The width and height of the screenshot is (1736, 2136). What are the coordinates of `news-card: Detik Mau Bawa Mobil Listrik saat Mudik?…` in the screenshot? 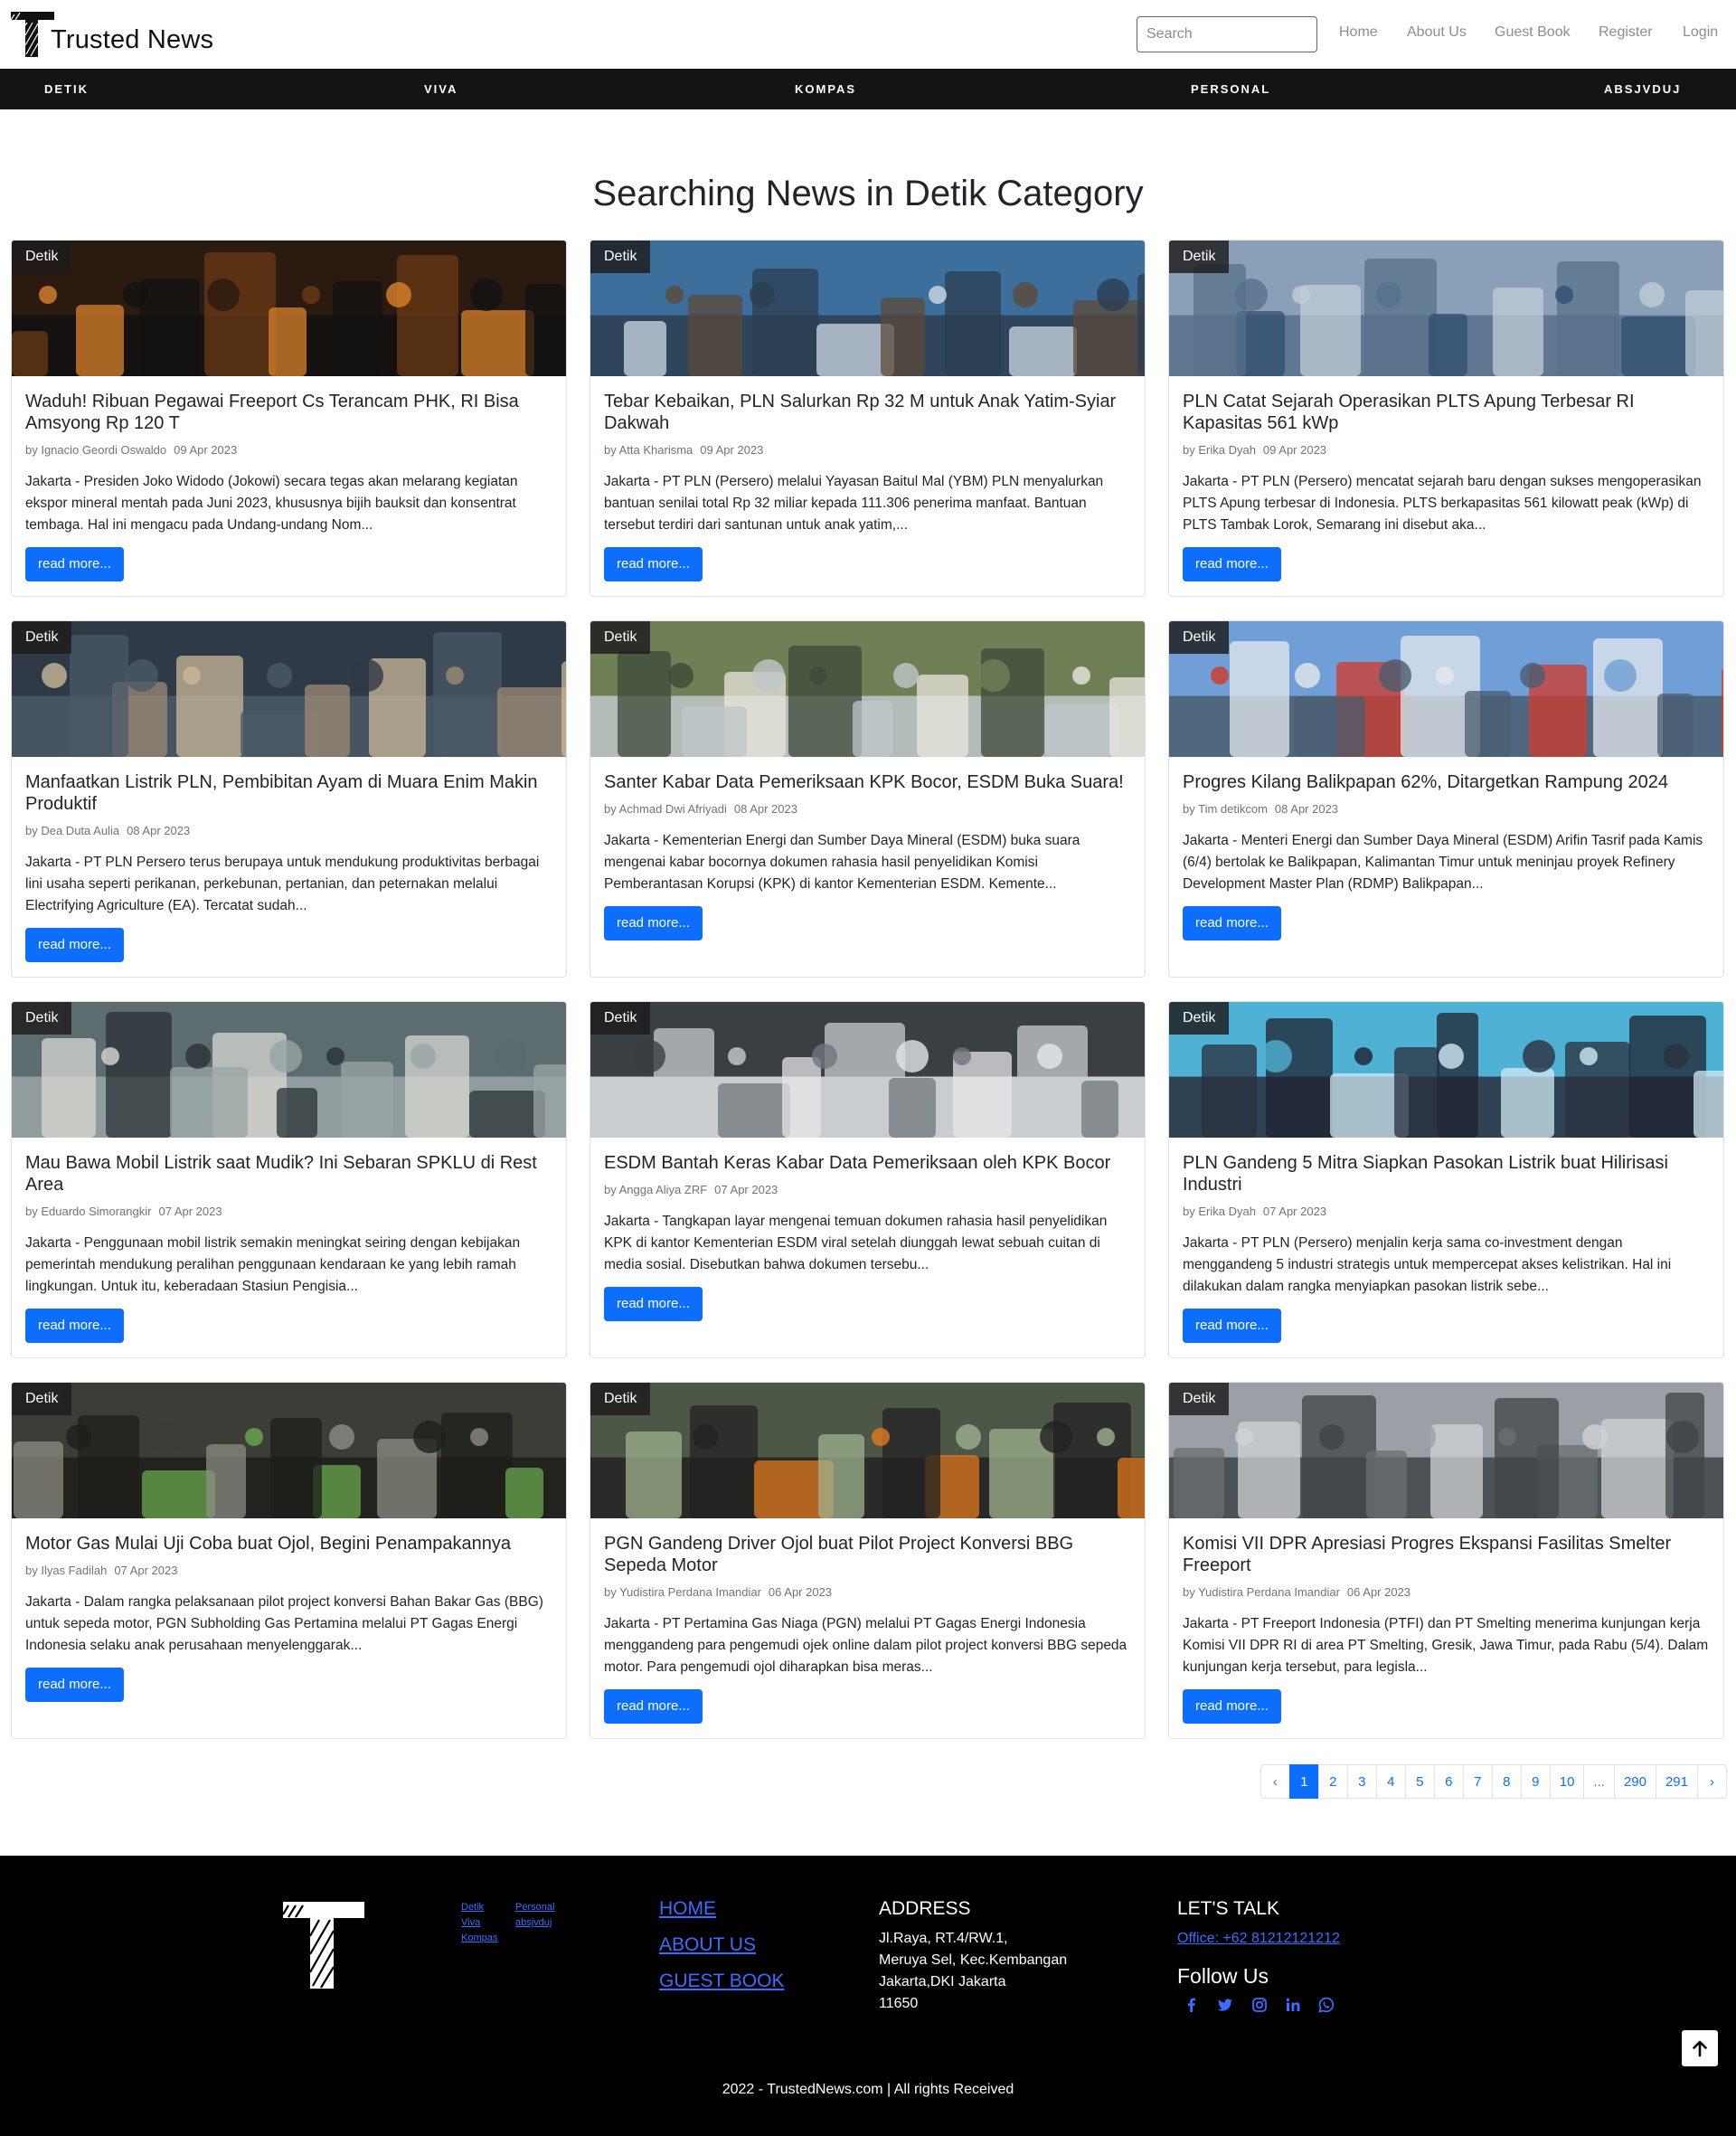 It's located at (289, 1179).